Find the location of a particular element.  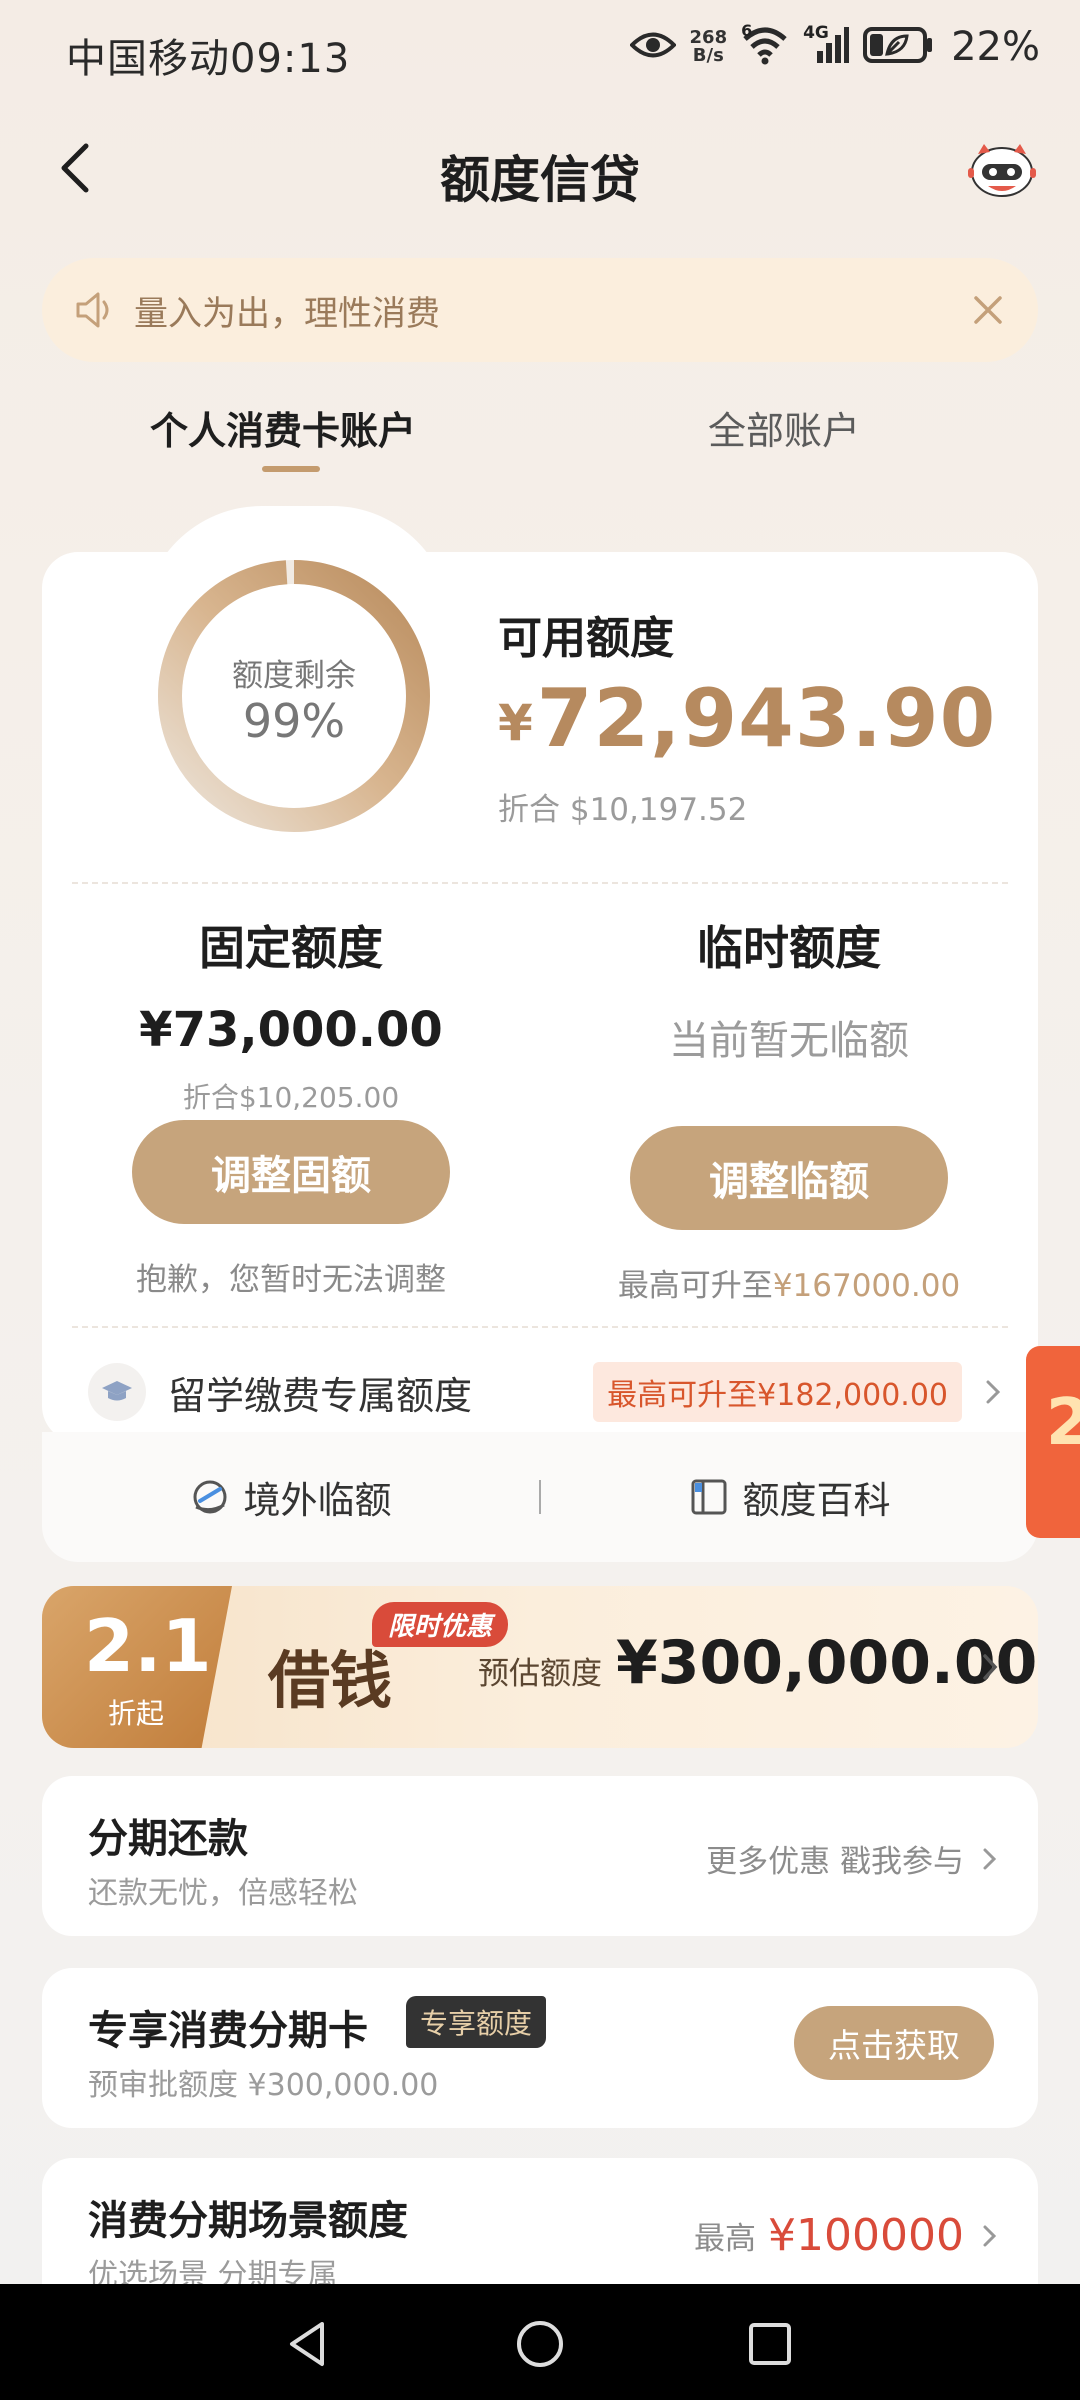

tab-personal-consumer-card: 个人消费卡账户 is located at coordinates (283, 427).